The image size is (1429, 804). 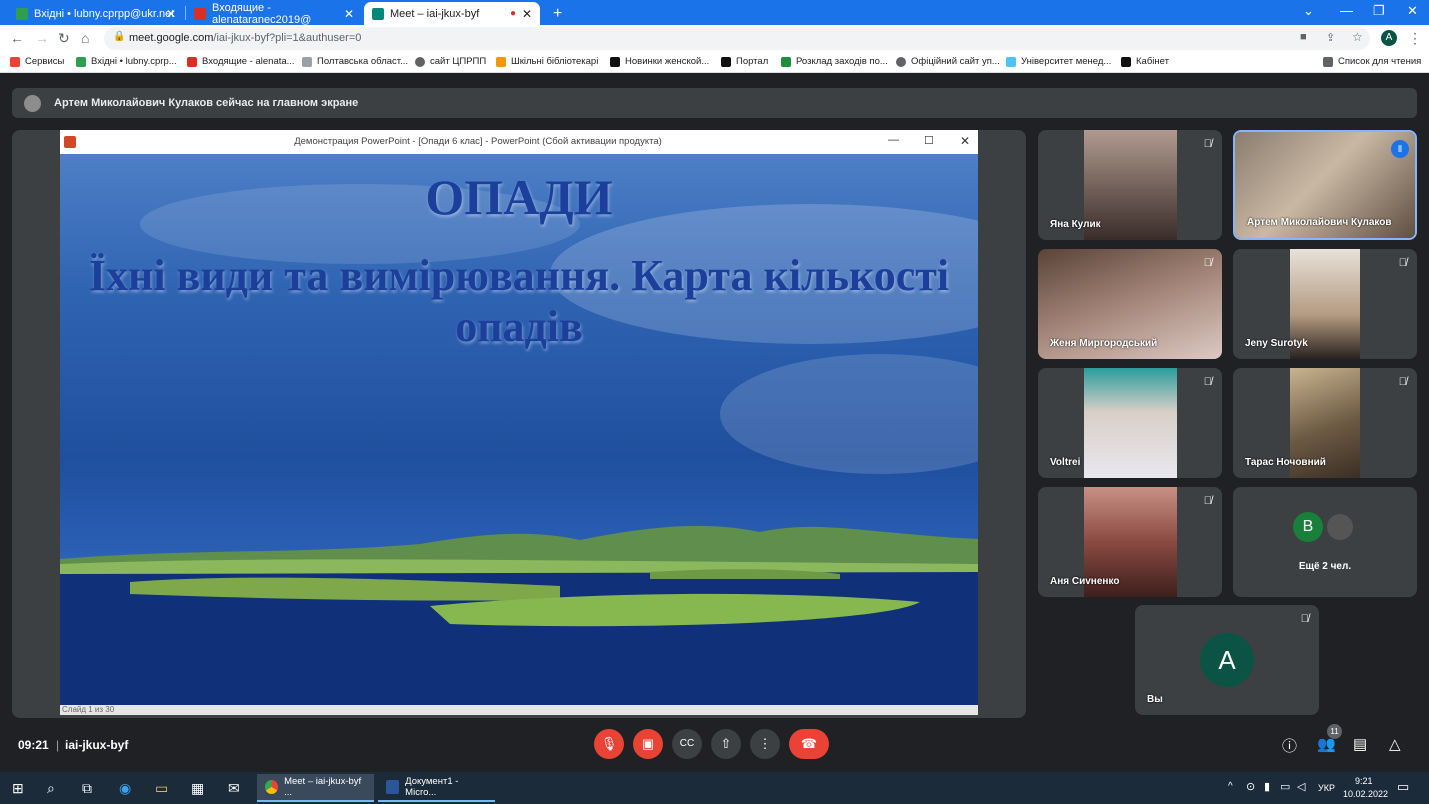 I want to click on camera-icon: ■, so click(x=1303, y=37).